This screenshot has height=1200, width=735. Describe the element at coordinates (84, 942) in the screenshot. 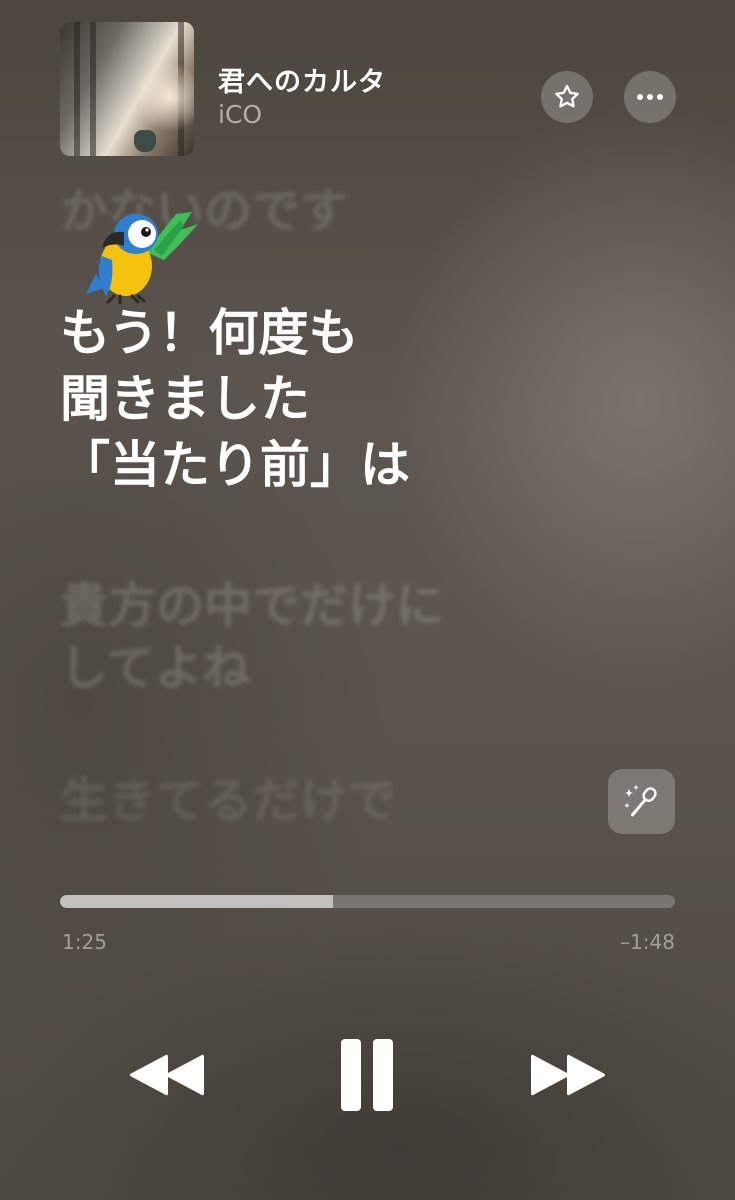

I see `elapsed-time: 1:25` at that location.